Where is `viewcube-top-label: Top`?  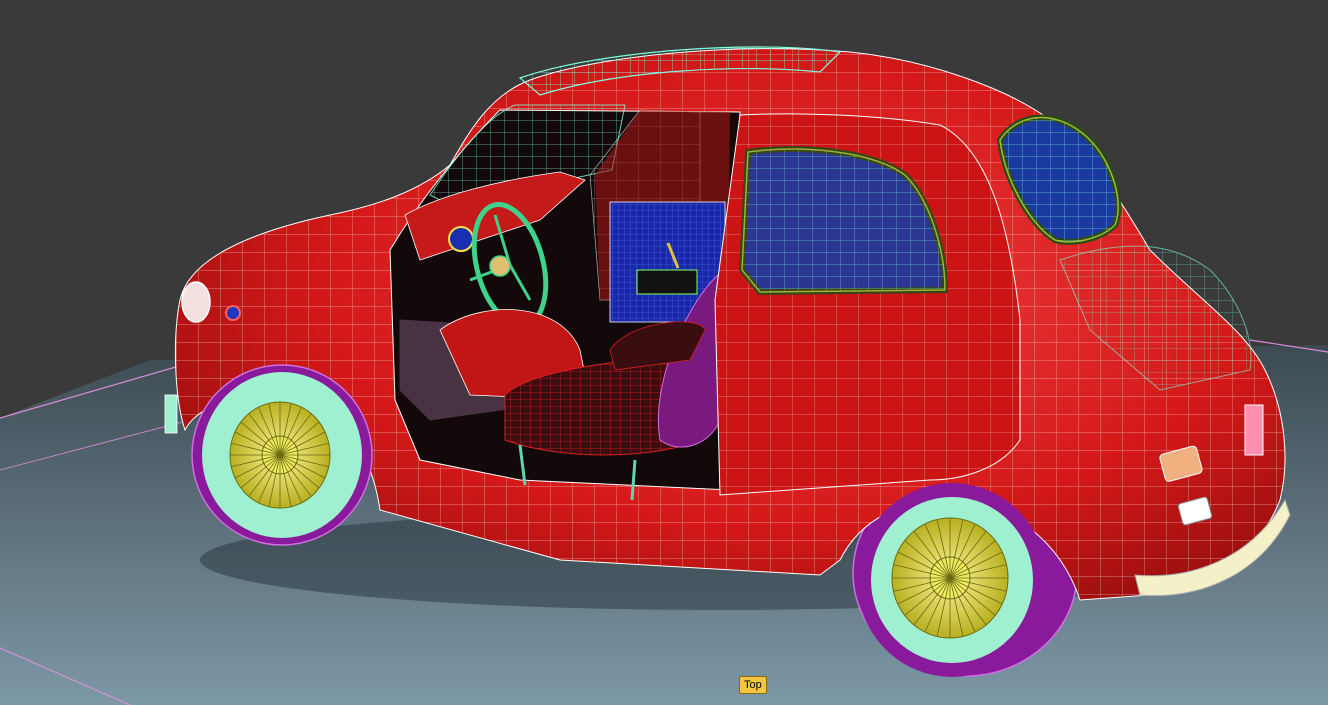 viewcube-top-label: Top is located at coordinates (753, 685).